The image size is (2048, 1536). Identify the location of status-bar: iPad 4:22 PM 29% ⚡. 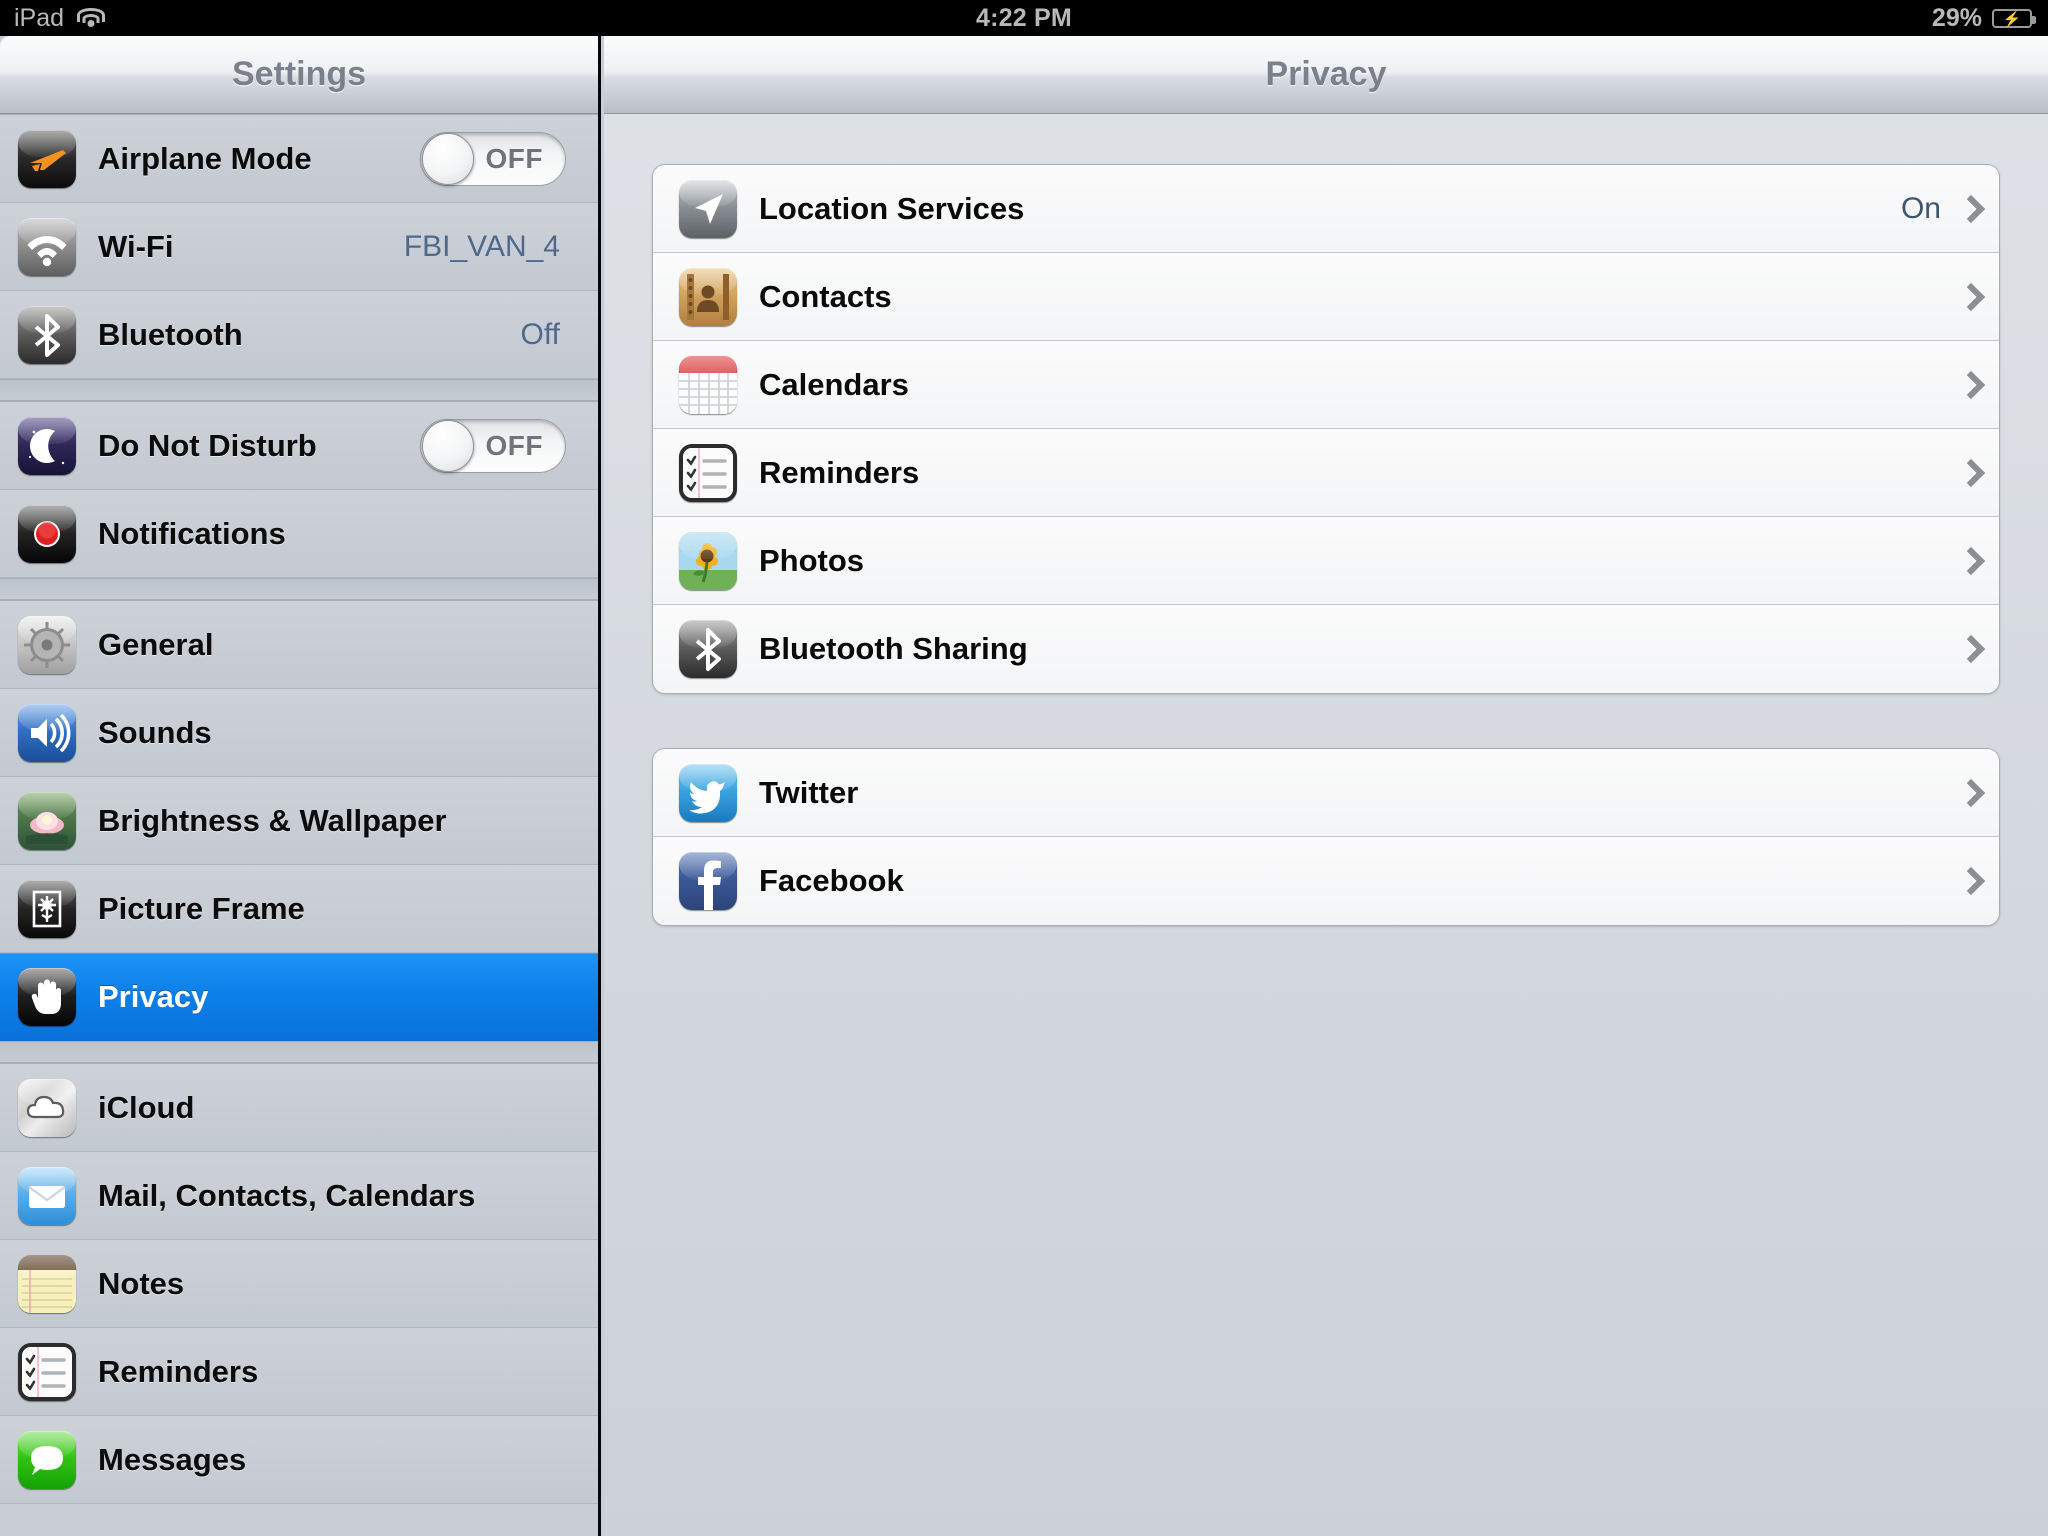
(1024, 18).